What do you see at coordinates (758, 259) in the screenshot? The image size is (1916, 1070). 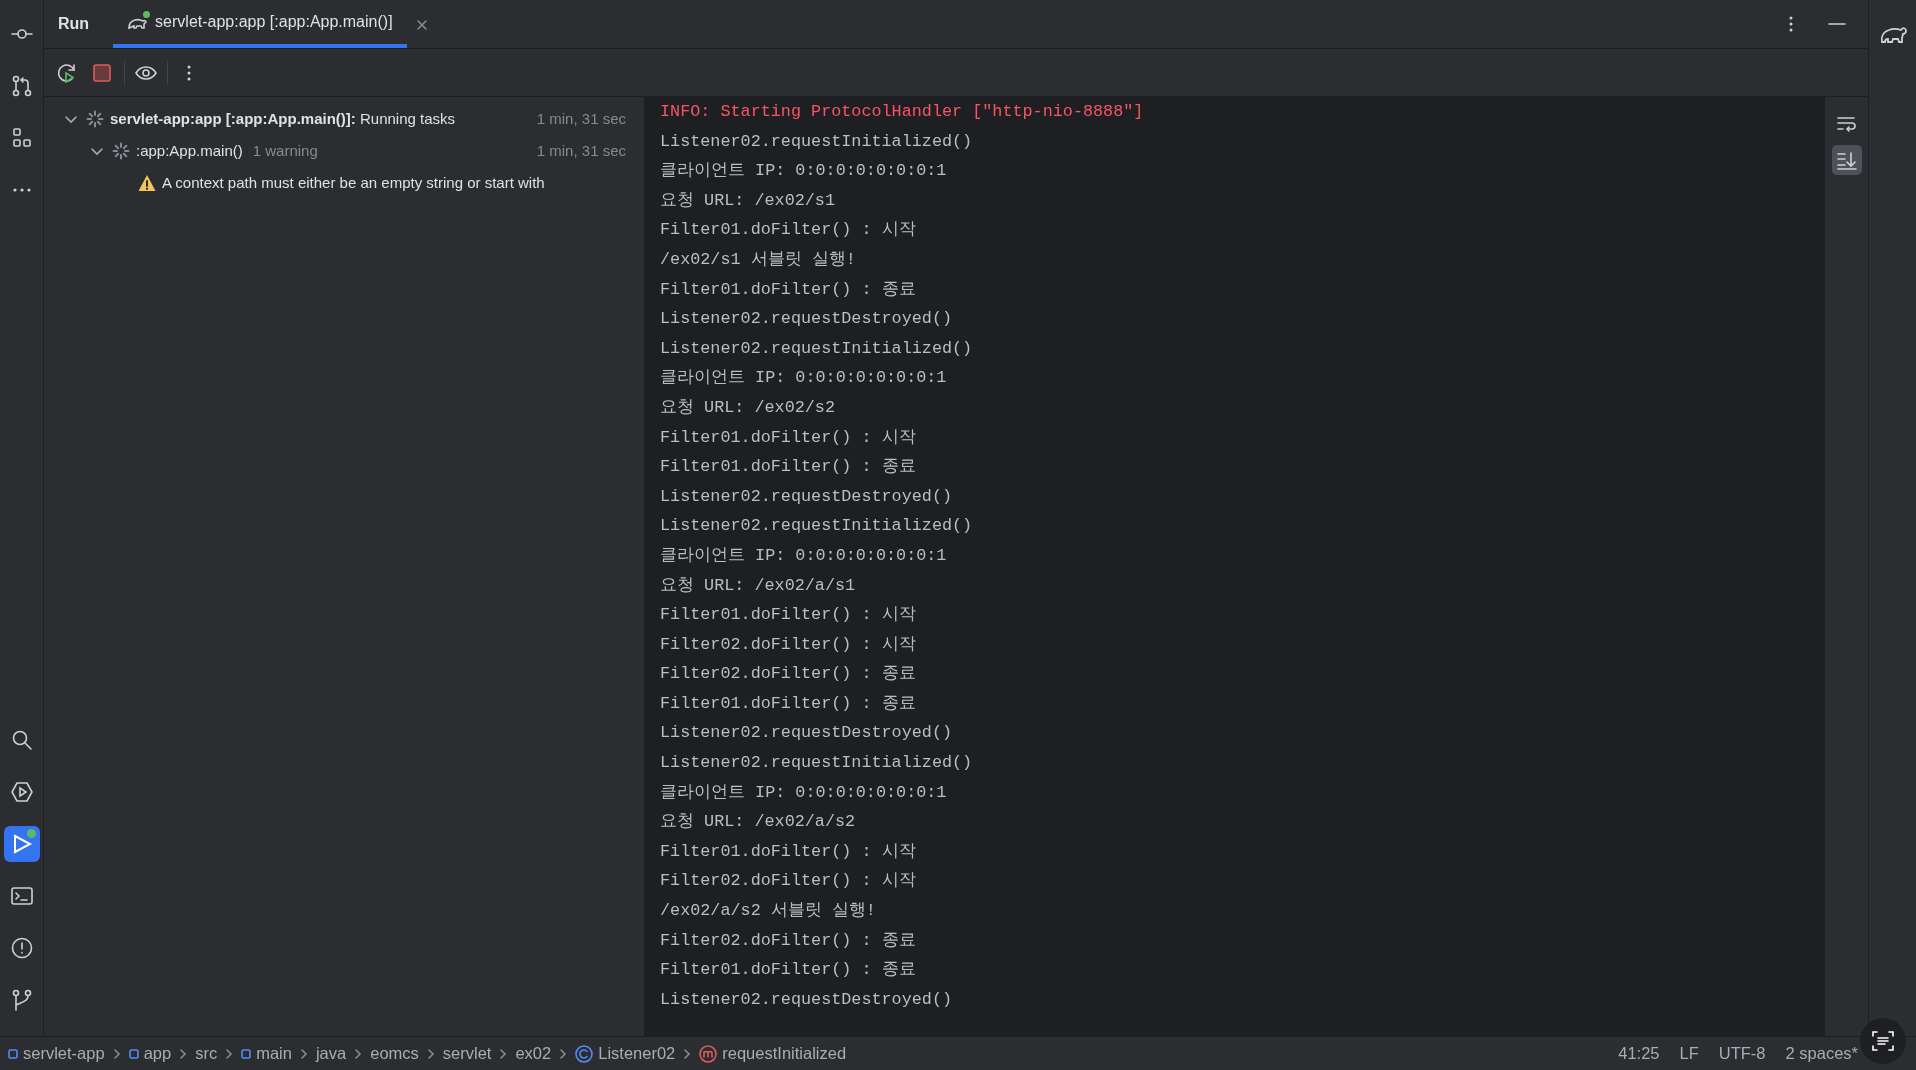 I see `output-line: /ex02/s1 서블릿 실행!` at bounding box center [758, 259].